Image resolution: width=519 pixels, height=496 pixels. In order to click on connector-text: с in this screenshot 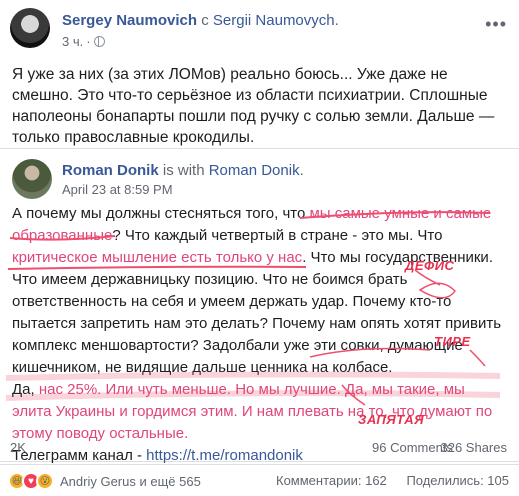, I will do `click(205, 20)`.